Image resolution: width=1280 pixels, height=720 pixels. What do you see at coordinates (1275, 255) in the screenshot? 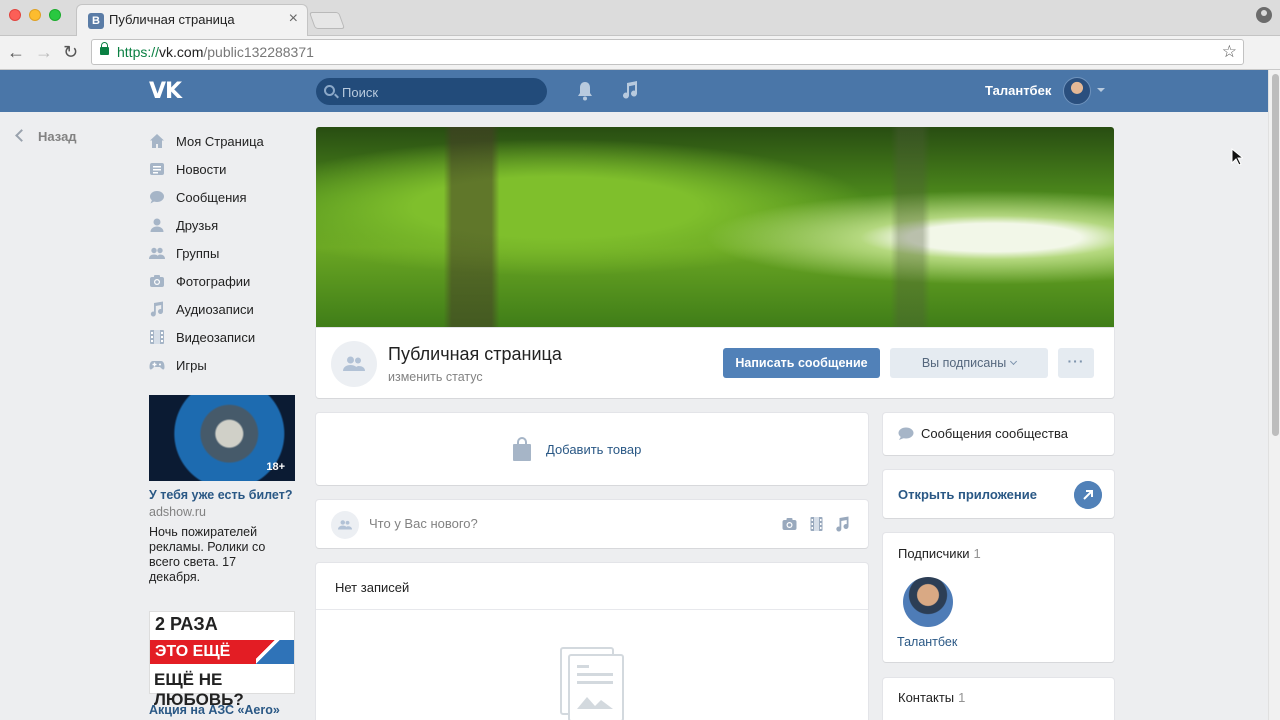
I see `scrollbar-thumb` at bounding box center [1275, 255].